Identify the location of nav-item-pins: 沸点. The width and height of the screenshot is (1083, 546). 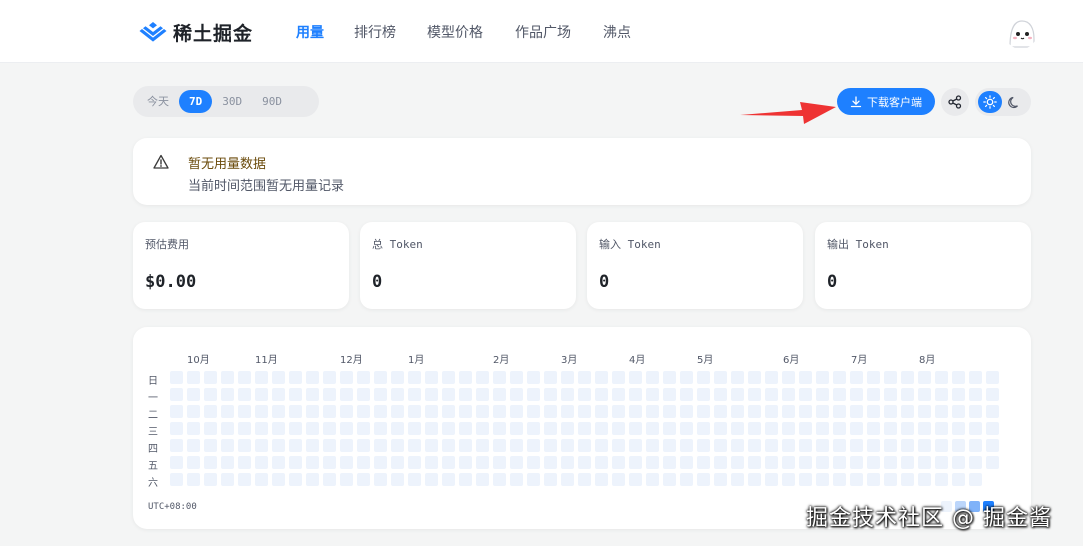
(617, 32).